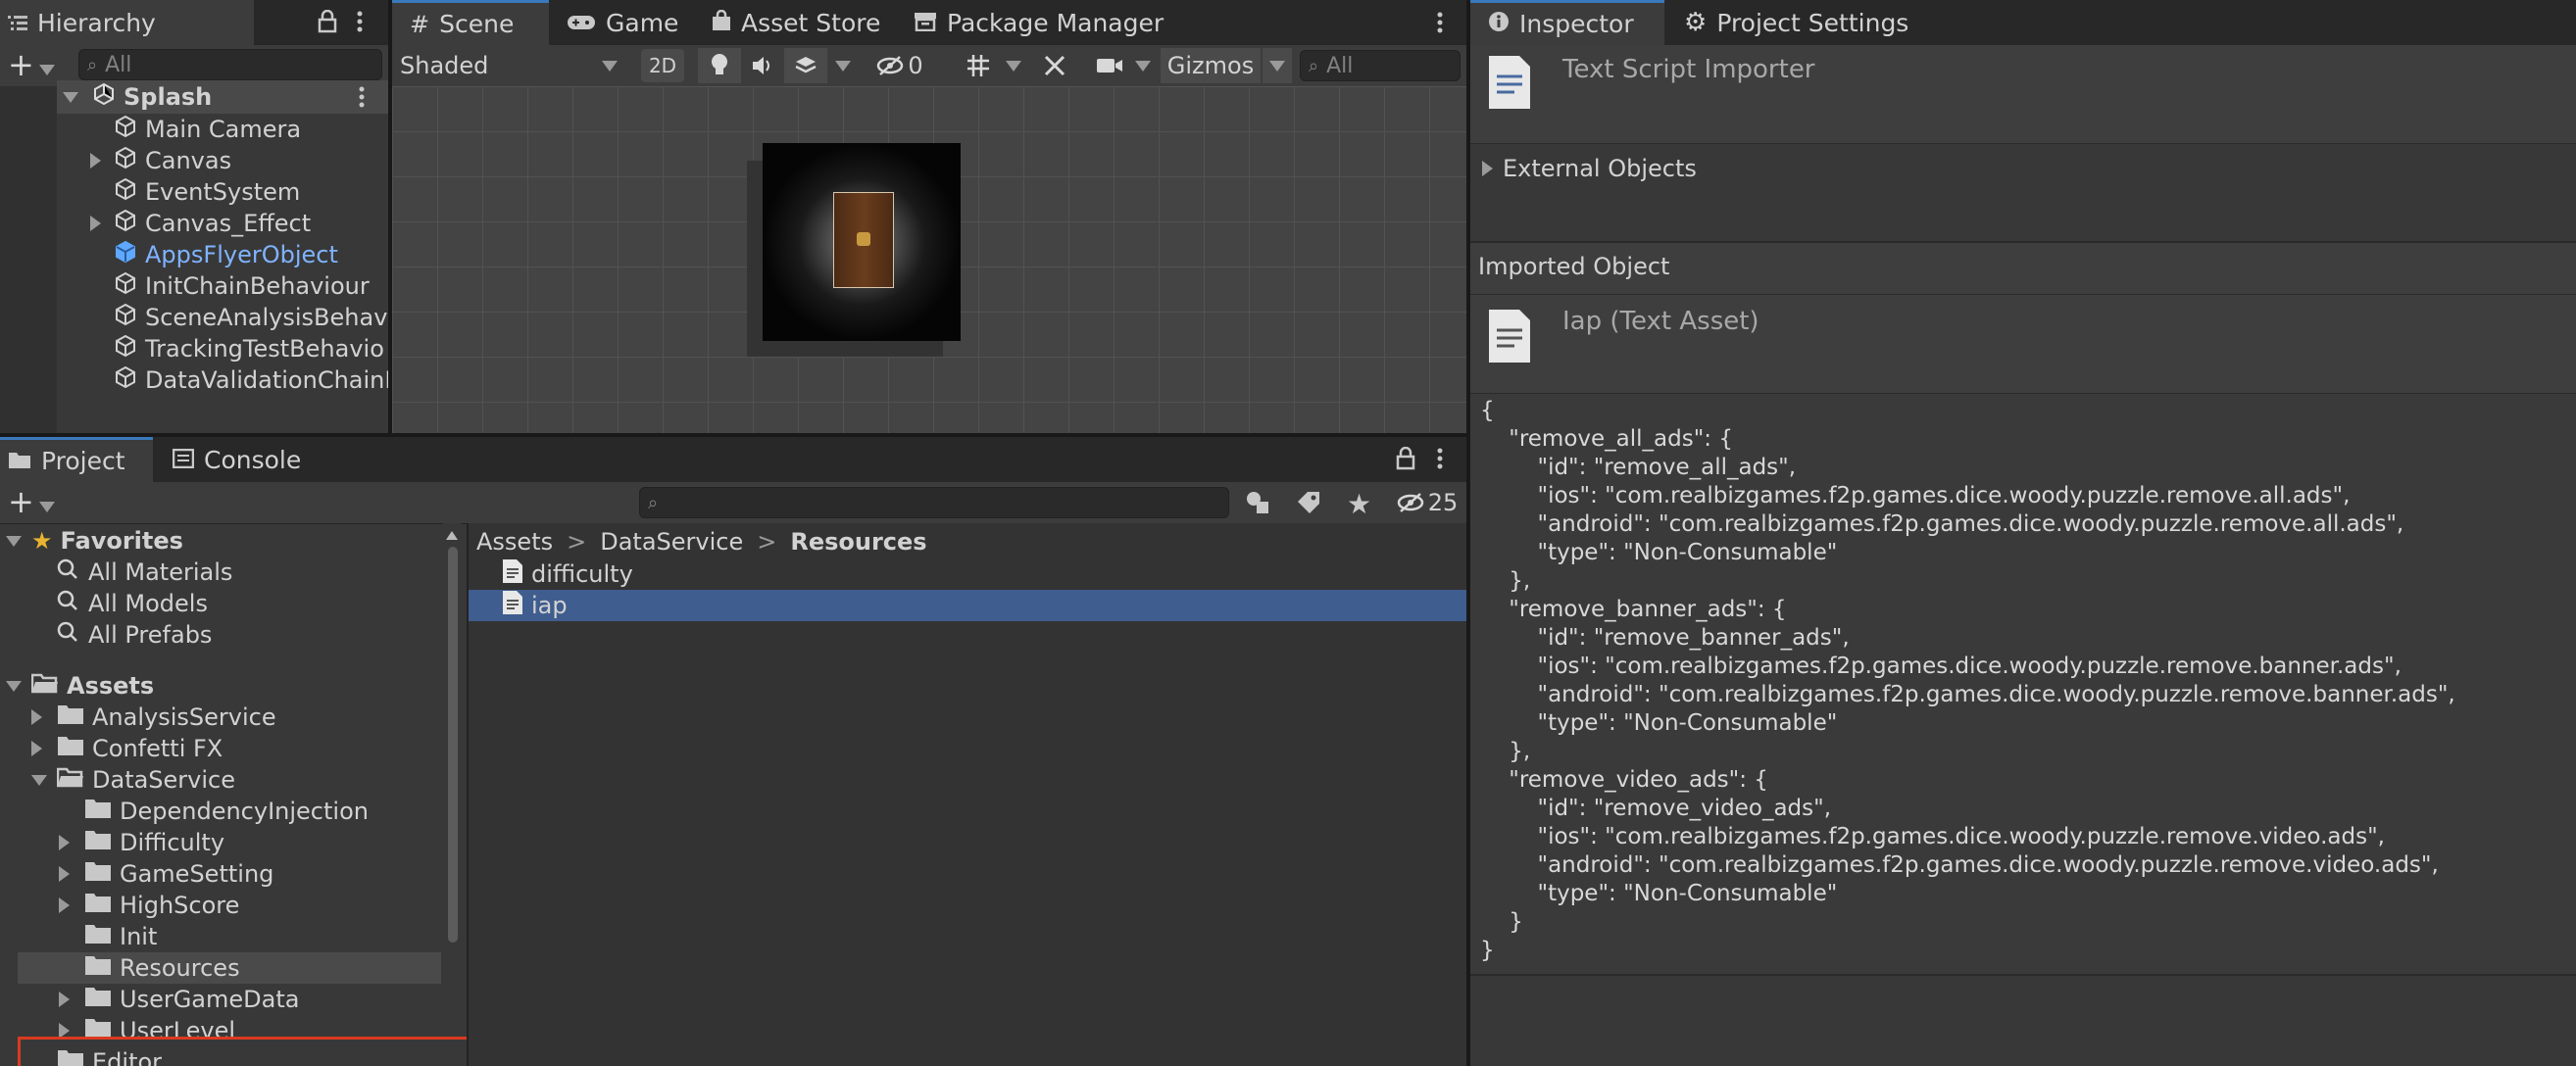 The width and height of the screenshot is (2576, 1066). What do you see at coordinates (76, 459) in the screenshot?
I see `tab-project: Project` at bounding box center [76, 459].